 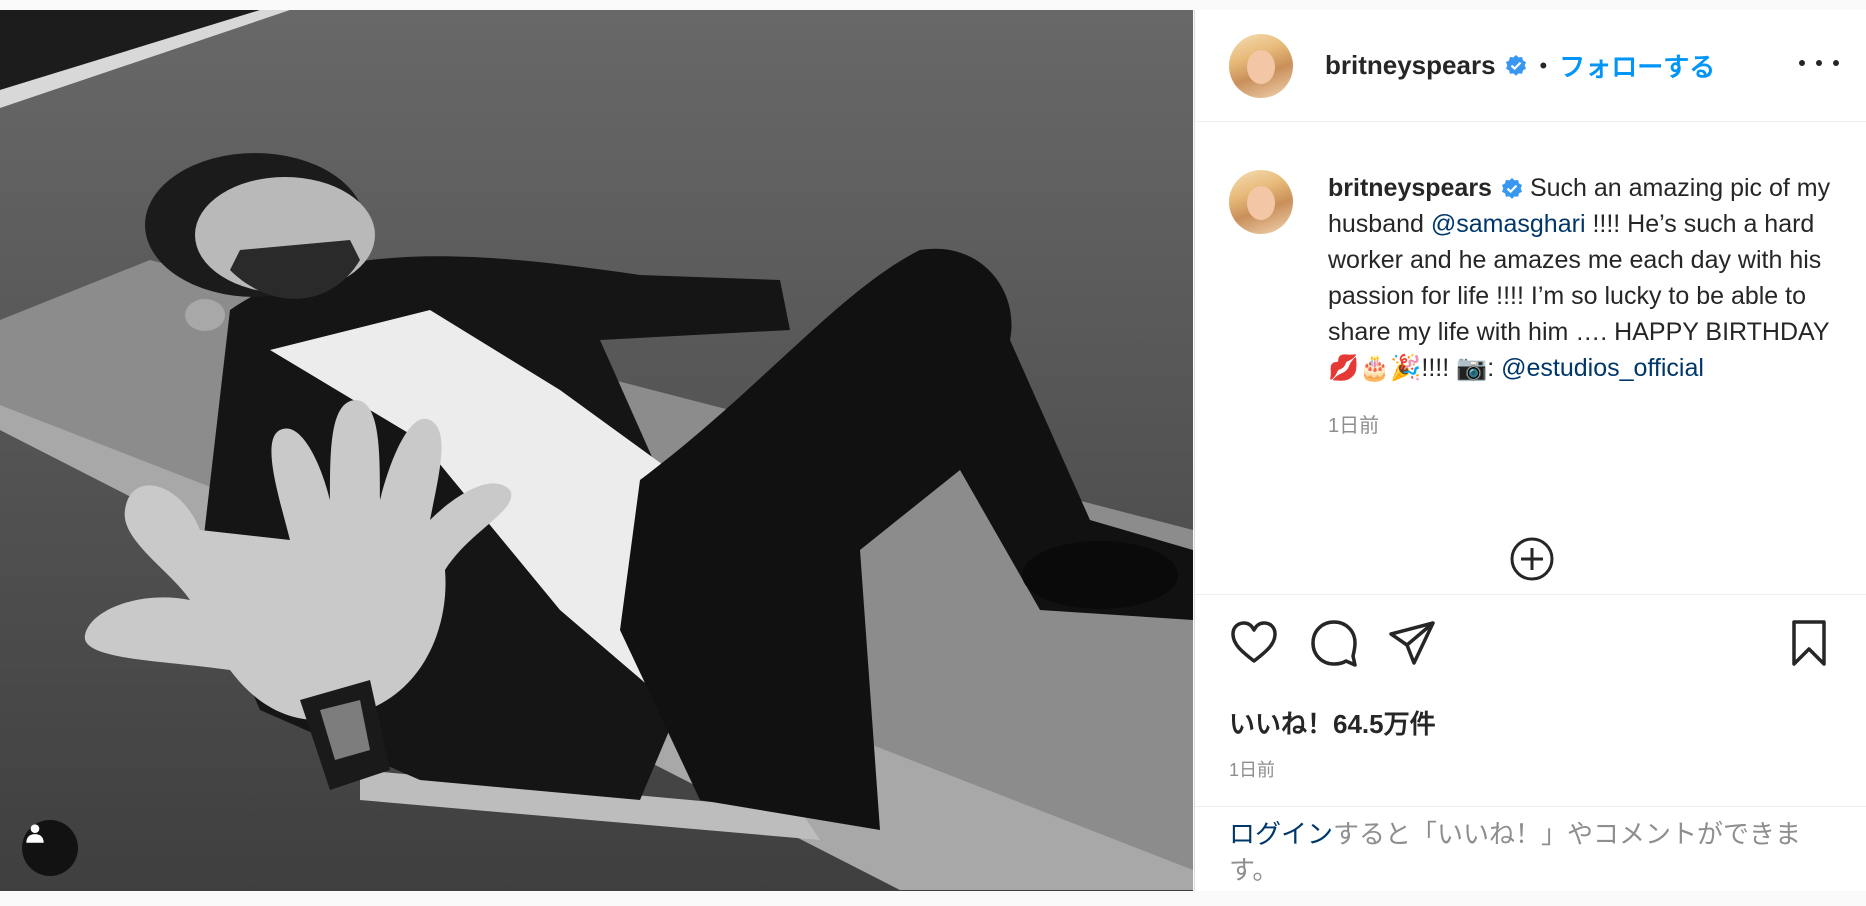 I want to click on mention-link-samasghari: @samasghari, so click(x=1508, y=224).